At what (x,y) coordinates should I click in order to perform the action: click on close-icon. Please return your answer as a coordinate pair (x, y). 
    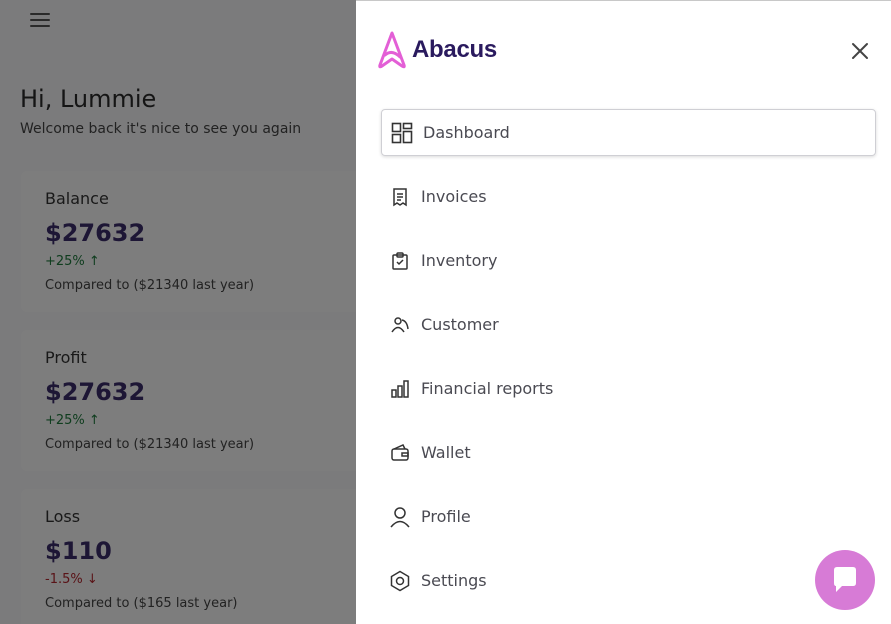
    Looking at the image, I should click on (860, 51).